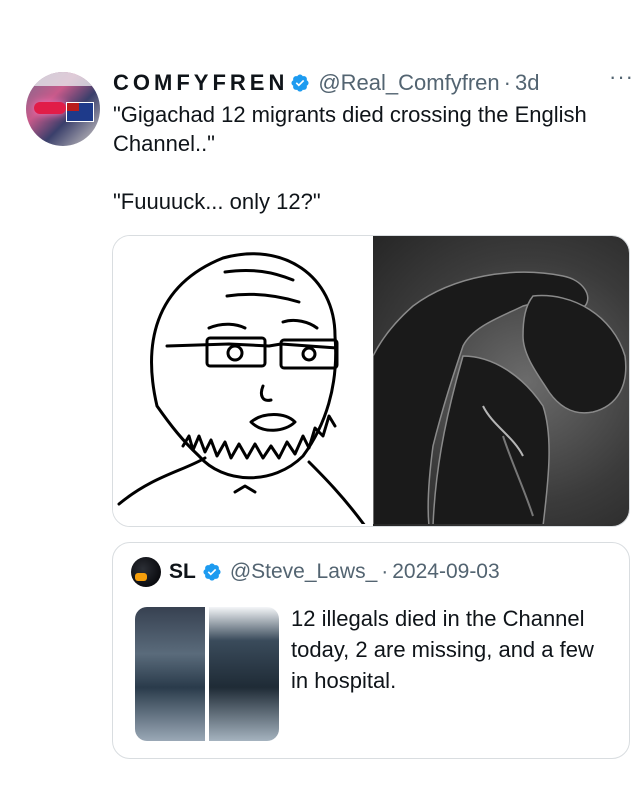 This screenshot has height=785, width=640. What do you see at coordinates (182, 572) in the screenshot?
I see `quoted-author-name: SL` at bounding box center [182, 572].